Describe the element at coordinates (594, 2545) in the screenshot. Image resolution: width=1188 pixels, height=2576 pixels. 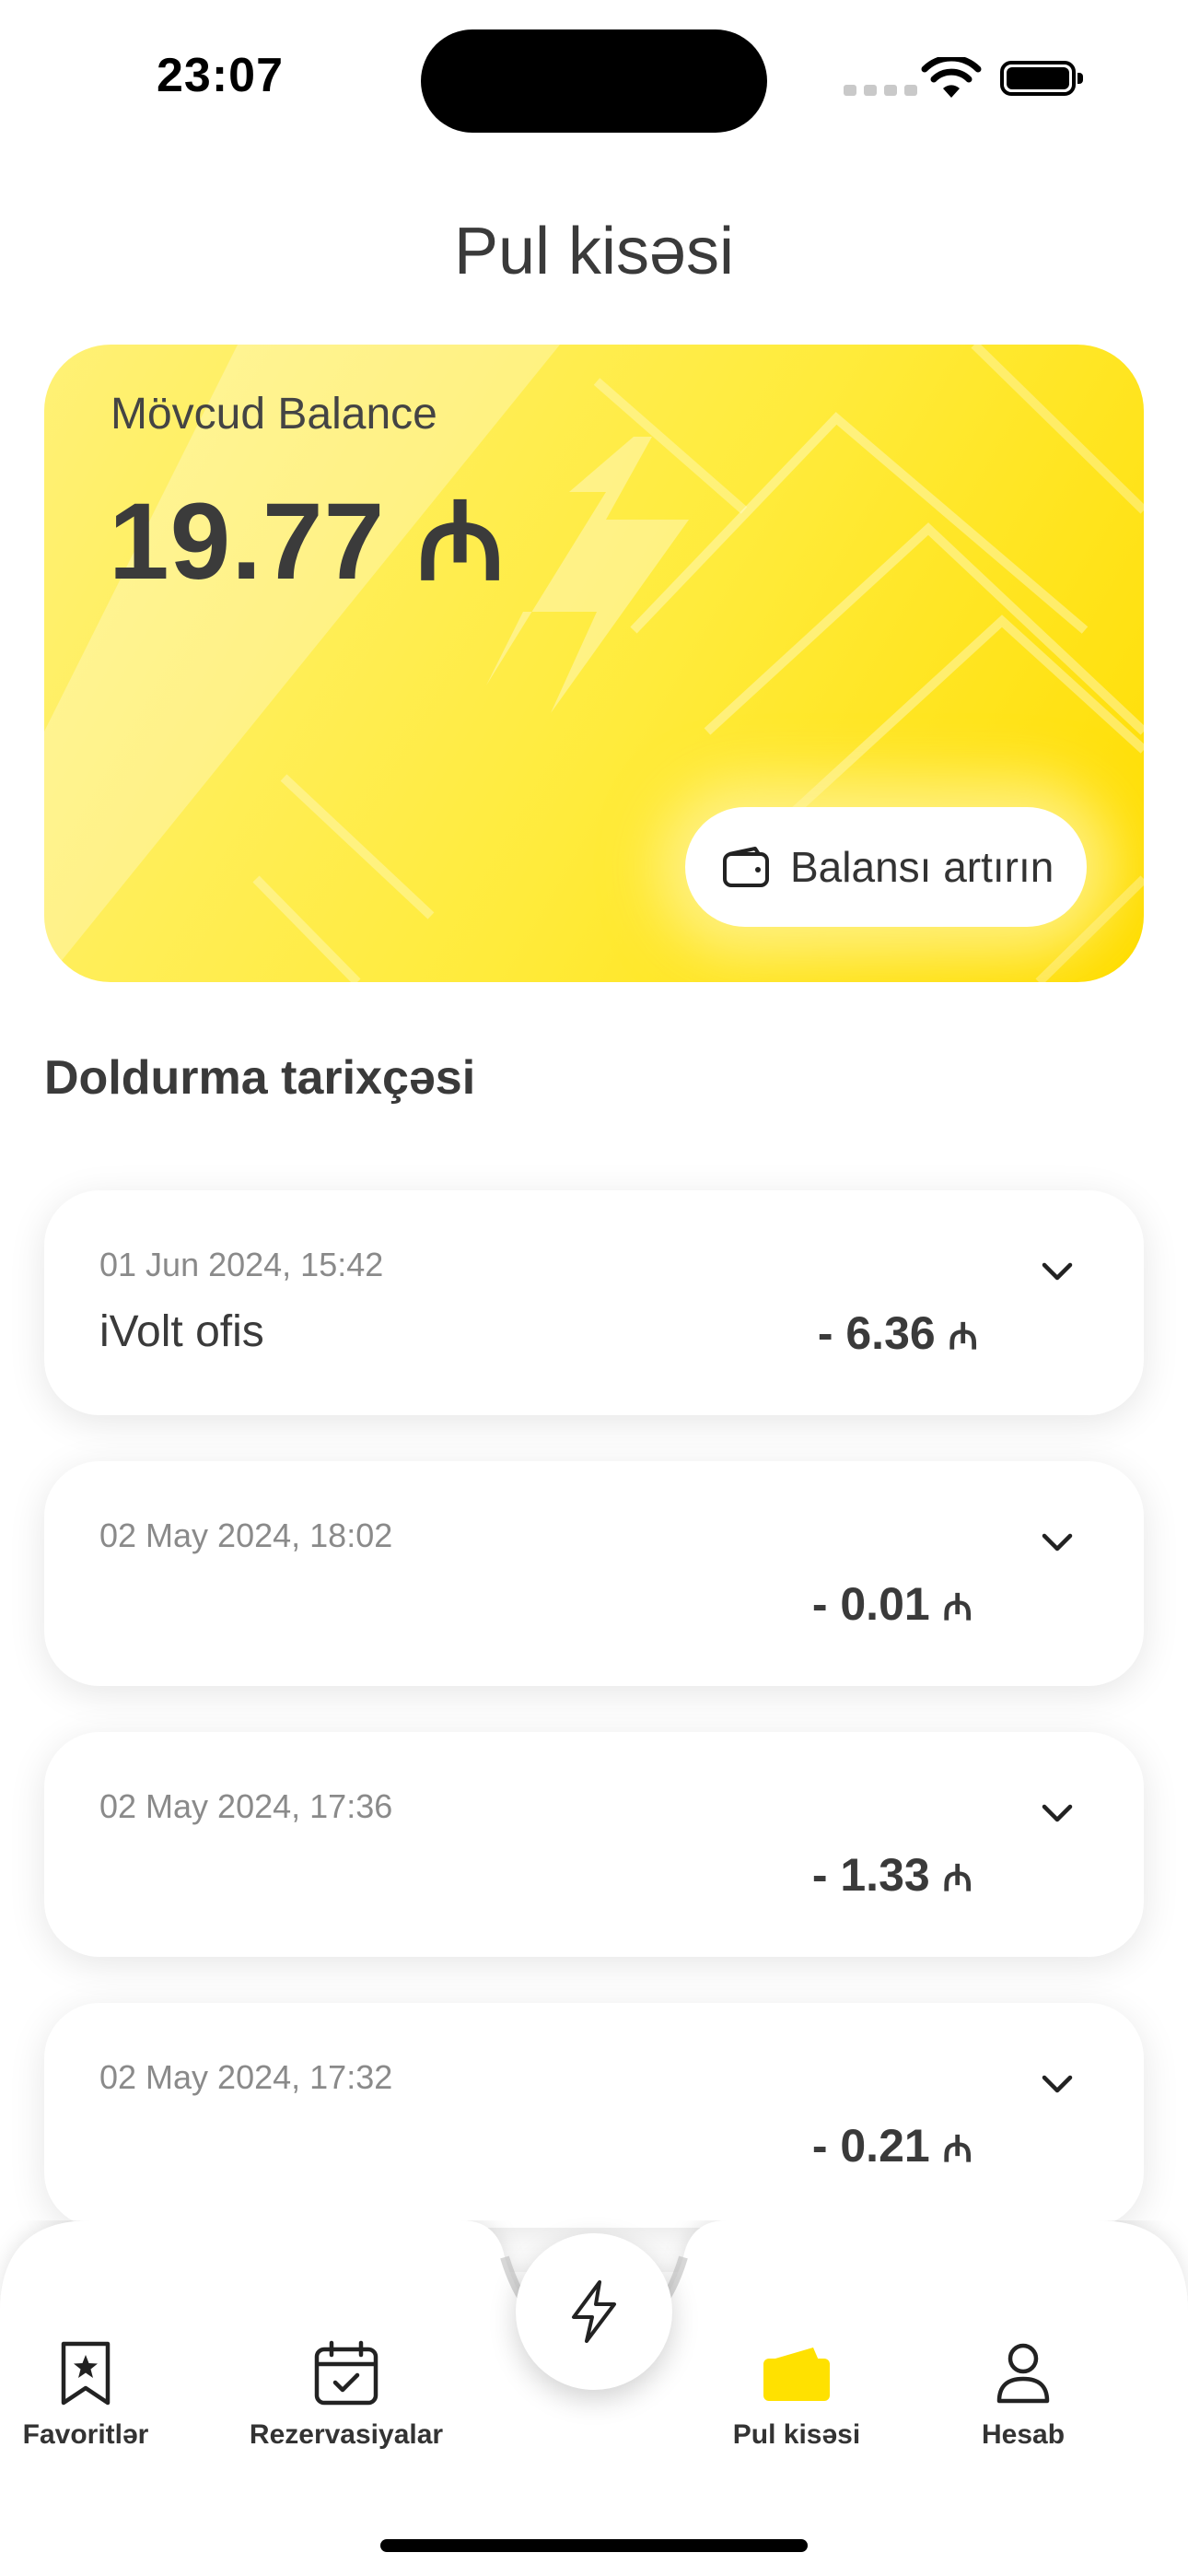
I see `home-indicator` at that location.